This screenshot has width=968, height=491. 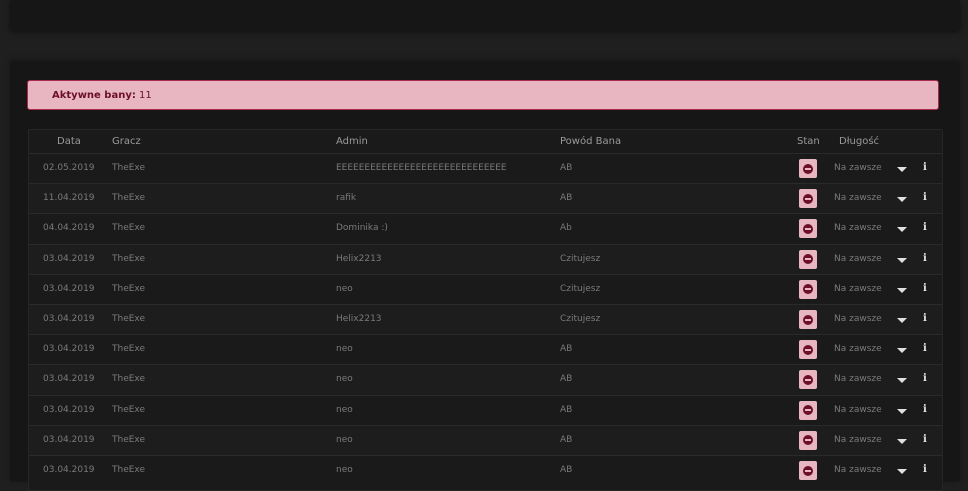 I want to click on col-length: Długość, so click(x=859, y=141).